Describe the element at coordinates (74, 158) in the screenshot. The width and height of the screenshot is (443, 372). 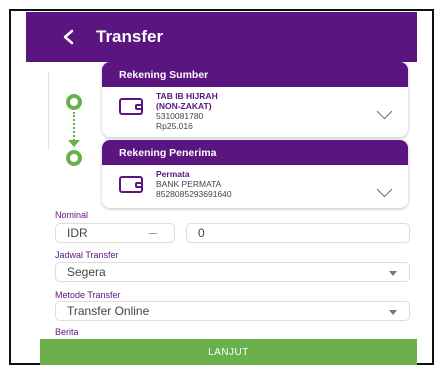
I see `destination-dot-icon` at that location.